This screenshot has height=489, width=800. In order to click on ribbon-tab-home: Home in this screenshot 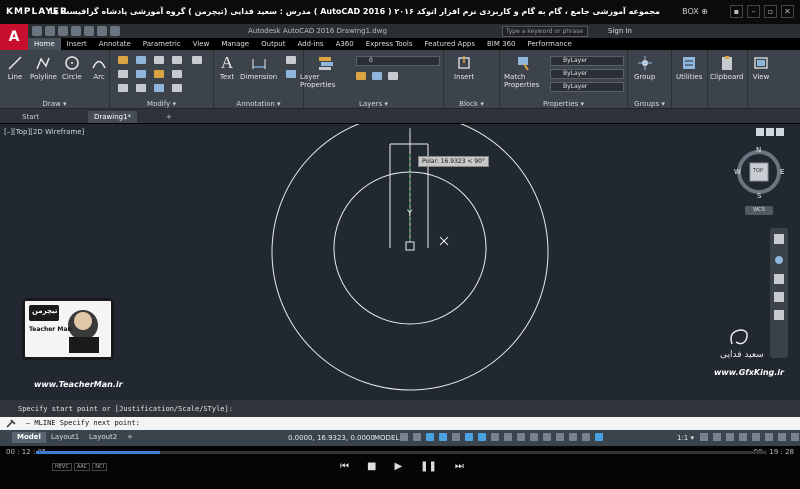, I will do `click(44, 44)`.